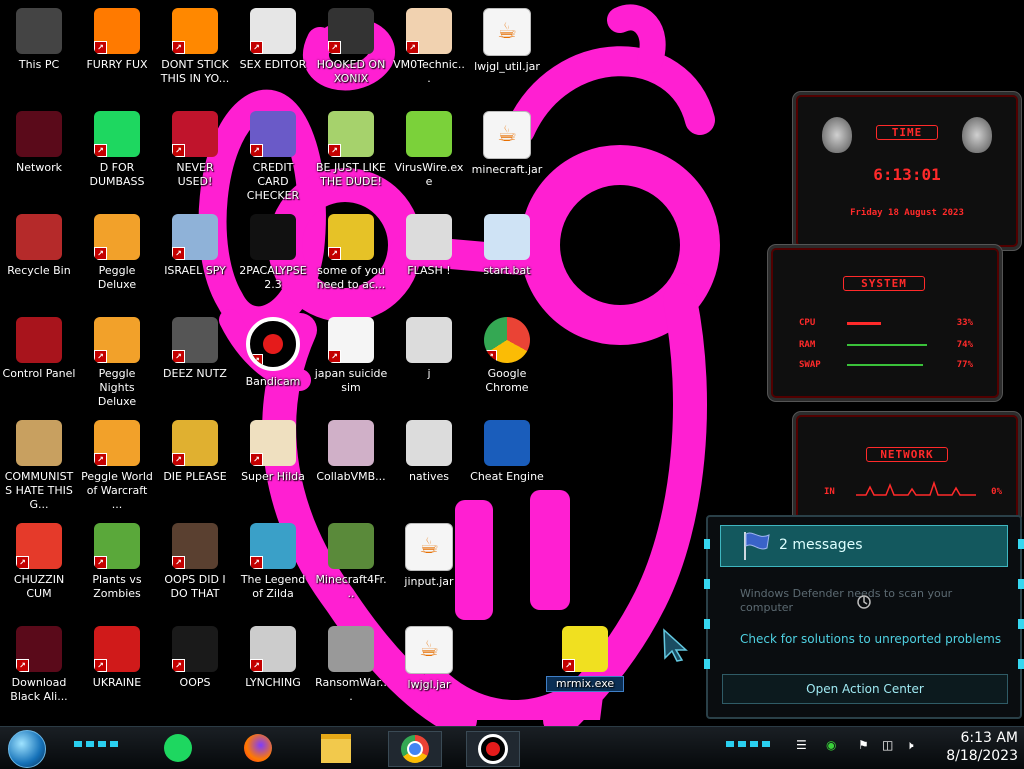 The height and width of the screenshot is (769, 1024). What do you see at coordinates (39, 134) in the screenshot?
I see `alienware-network-icon` at bounding box center [39, 134].